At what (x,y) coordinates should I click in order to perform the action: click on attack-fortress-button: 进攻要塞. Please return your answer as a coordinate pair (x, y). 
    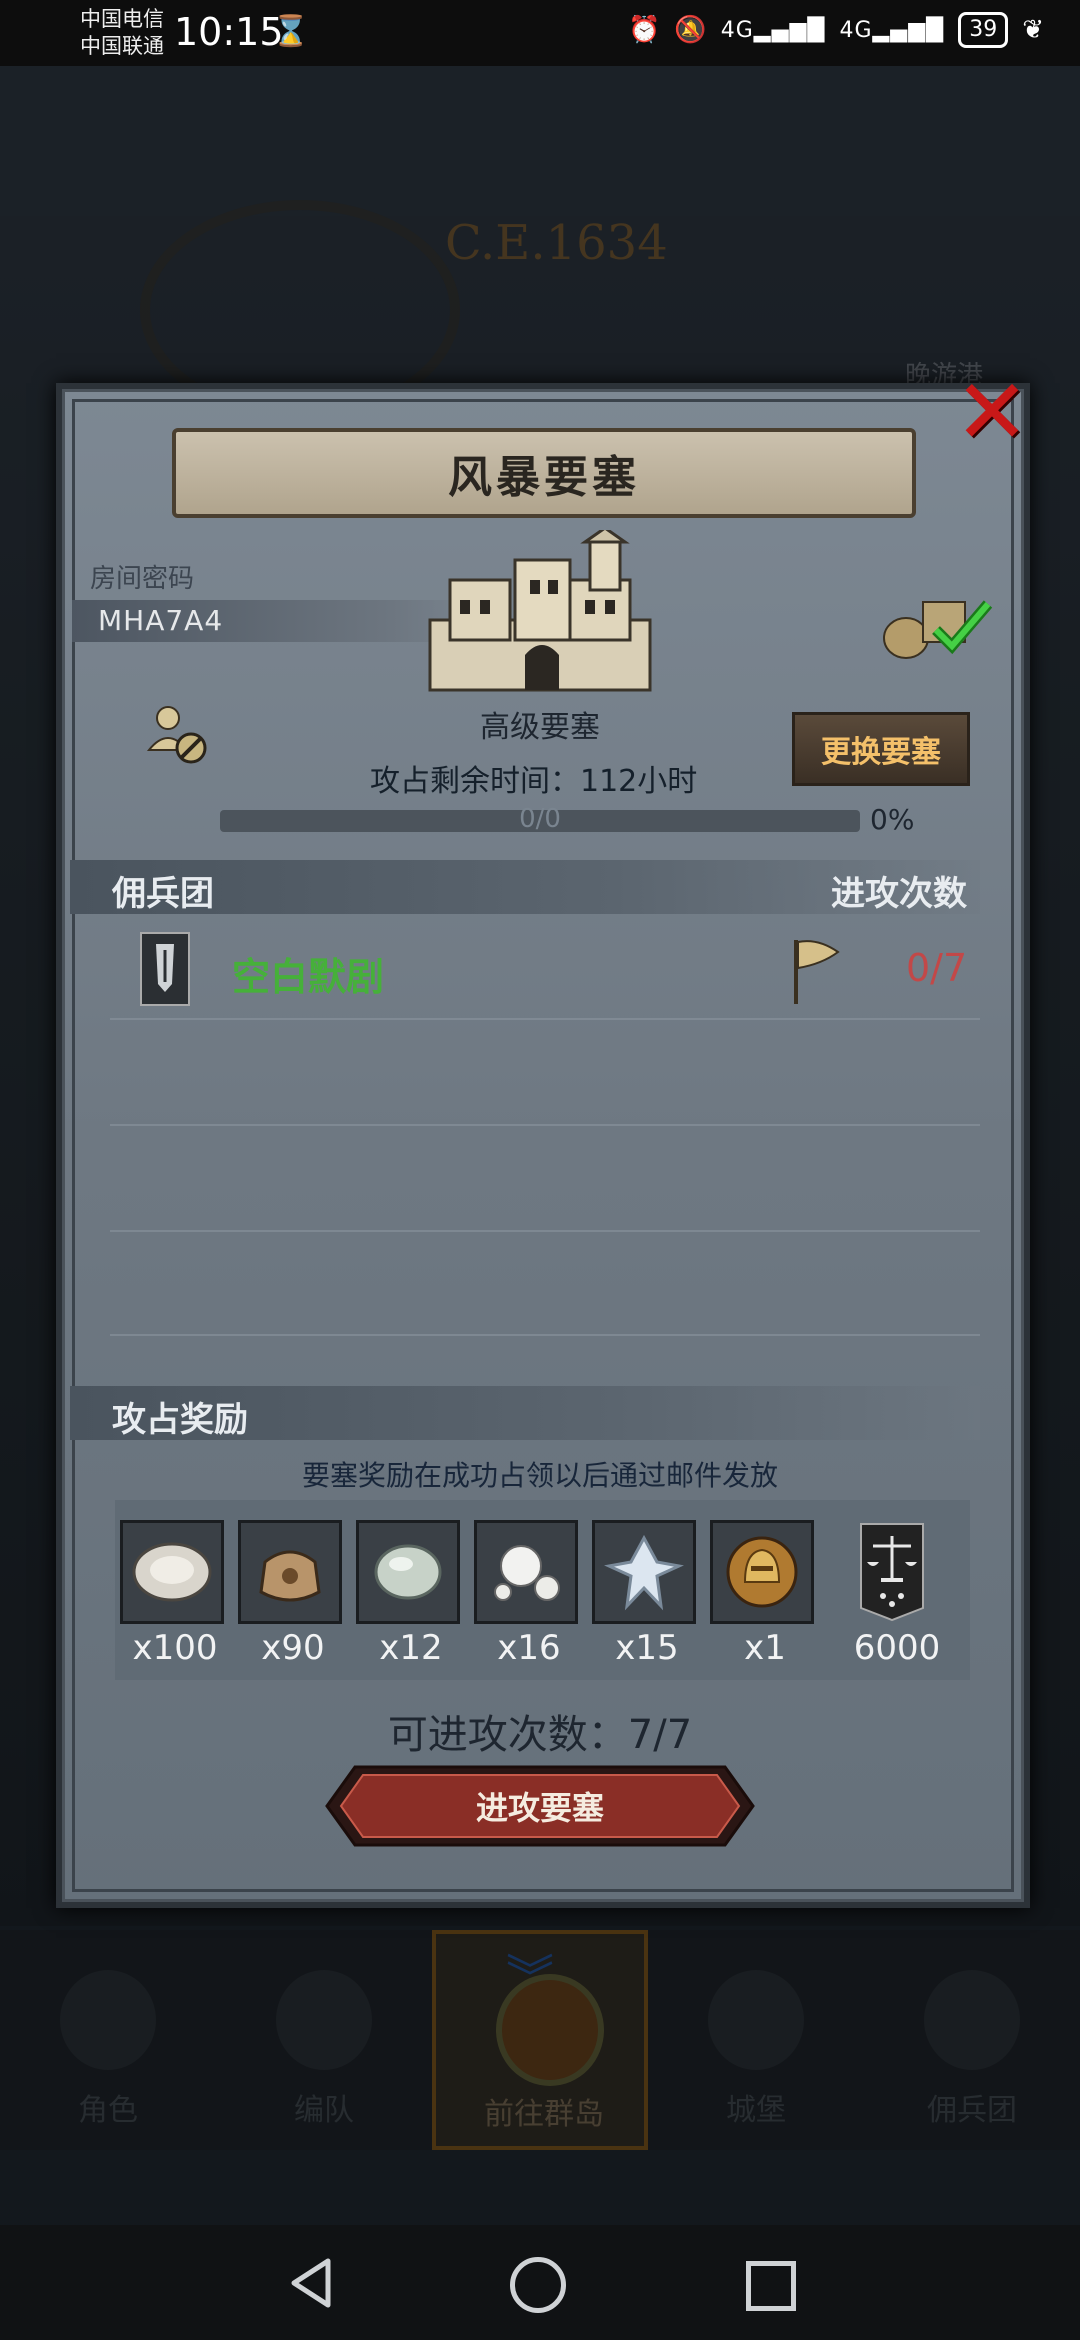
    Looking at the image, I should click on (540, 1806).